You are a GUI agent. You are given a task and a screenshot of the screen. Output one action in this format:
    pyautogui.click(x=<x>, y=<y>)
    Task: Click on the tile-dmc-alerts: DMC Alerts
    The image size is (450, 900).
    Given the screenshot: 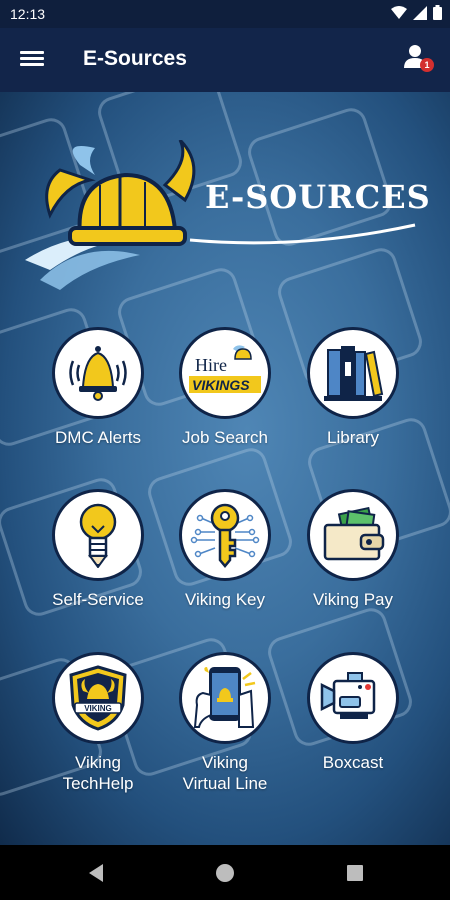 What is the action you would take?
    pyautogui.click(x=98, y=387)
    